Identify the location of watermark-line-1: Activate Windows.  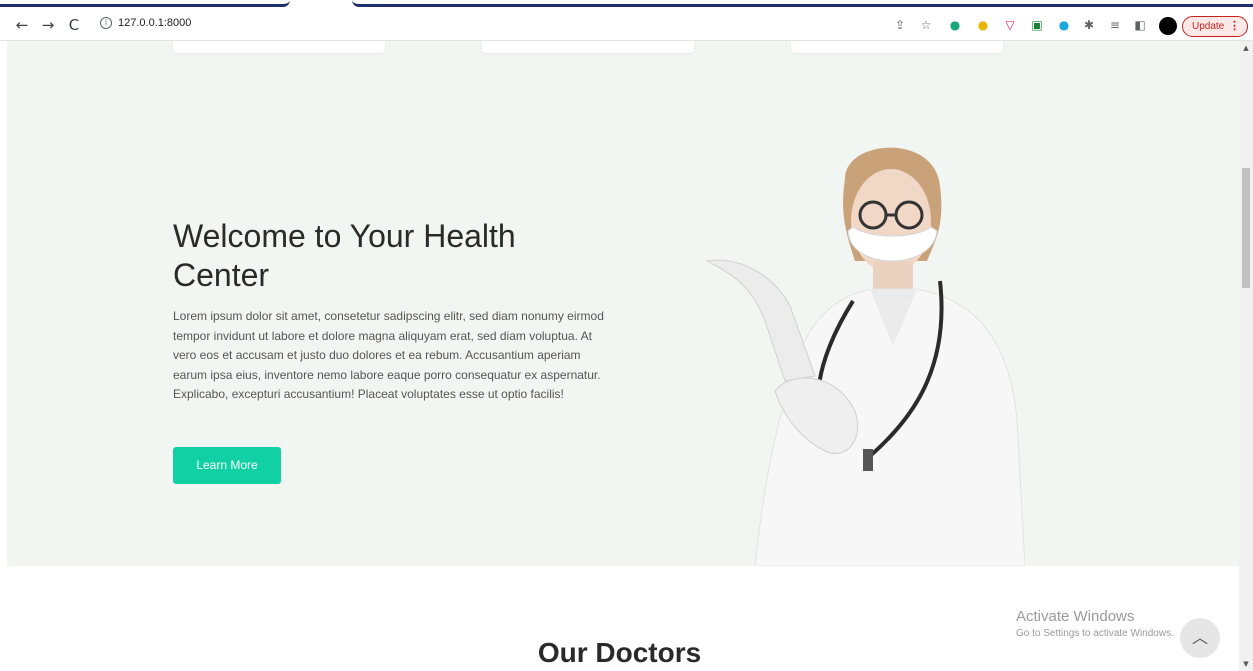
(1075, 616).